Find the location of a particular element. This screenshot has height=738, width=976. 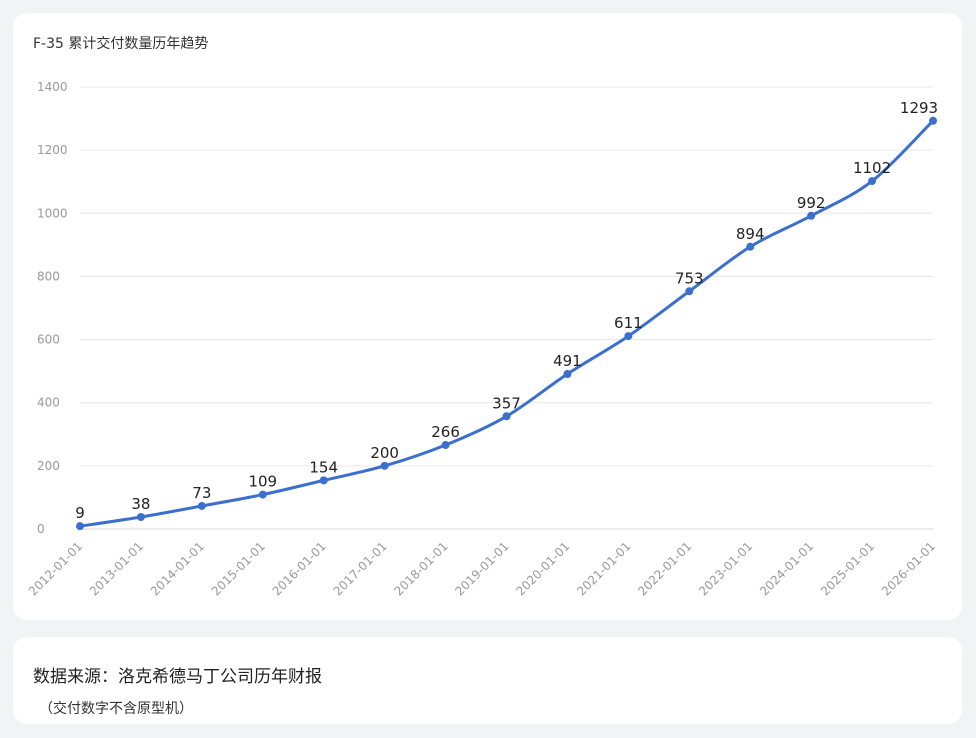

y-tick-label: 200 is located at coordinates (48, 466).